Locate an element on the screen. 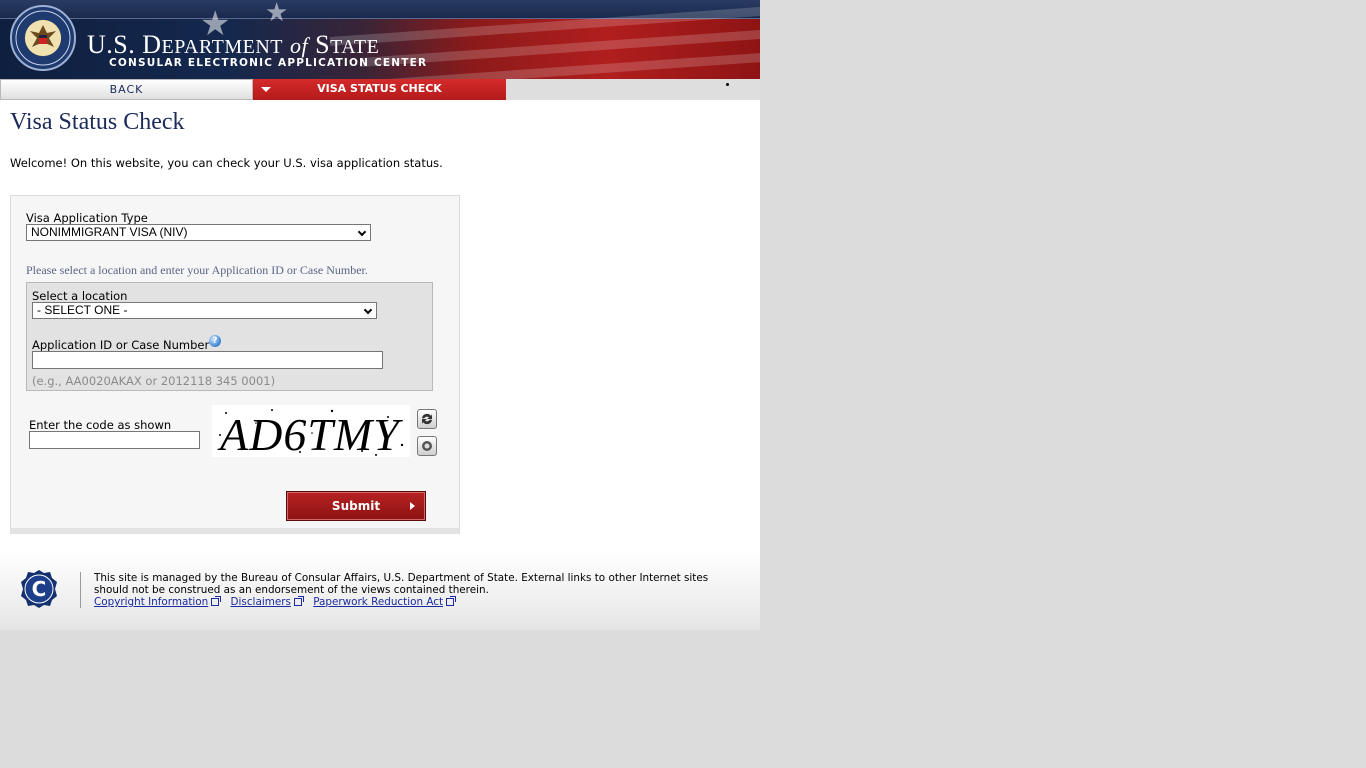  application-id-input is located at coordinates (207, 360).